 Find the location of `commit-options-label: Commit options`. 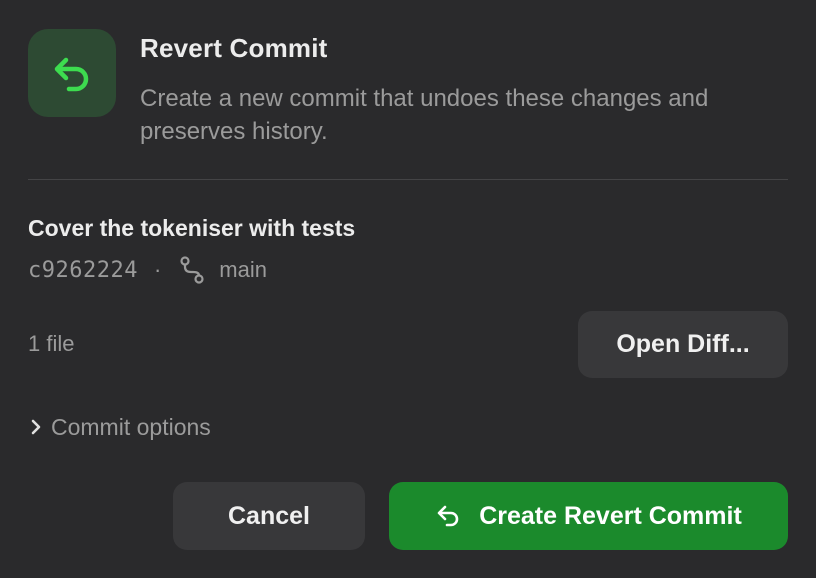

commit-options-label: Commit options is located at coordinates (131, 426).